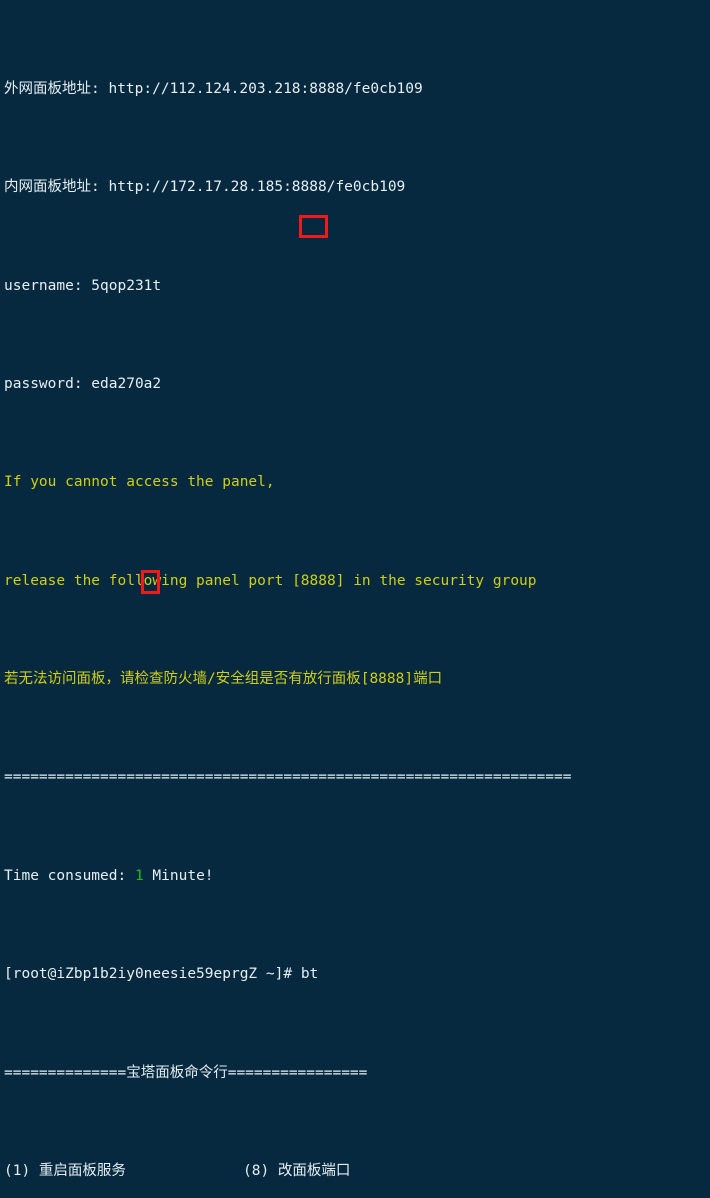  Describe the element at coordinates (309, 974) in the screenshot. I see `shell-command-bt: bt` at that location.